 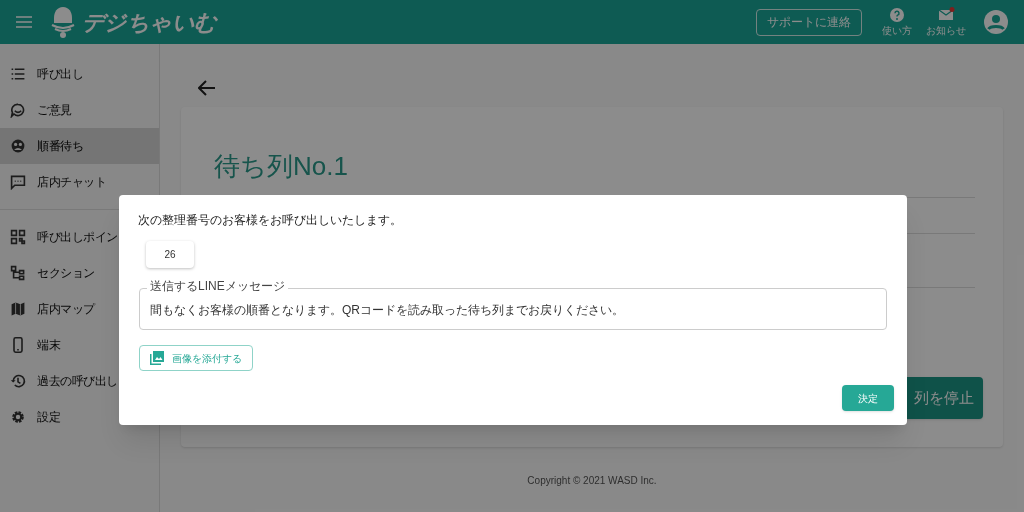 What do you see at coordinates (18, 110) in the screenshot?
I see `smiling-bubble-icon` at bounding box center [18, 110].